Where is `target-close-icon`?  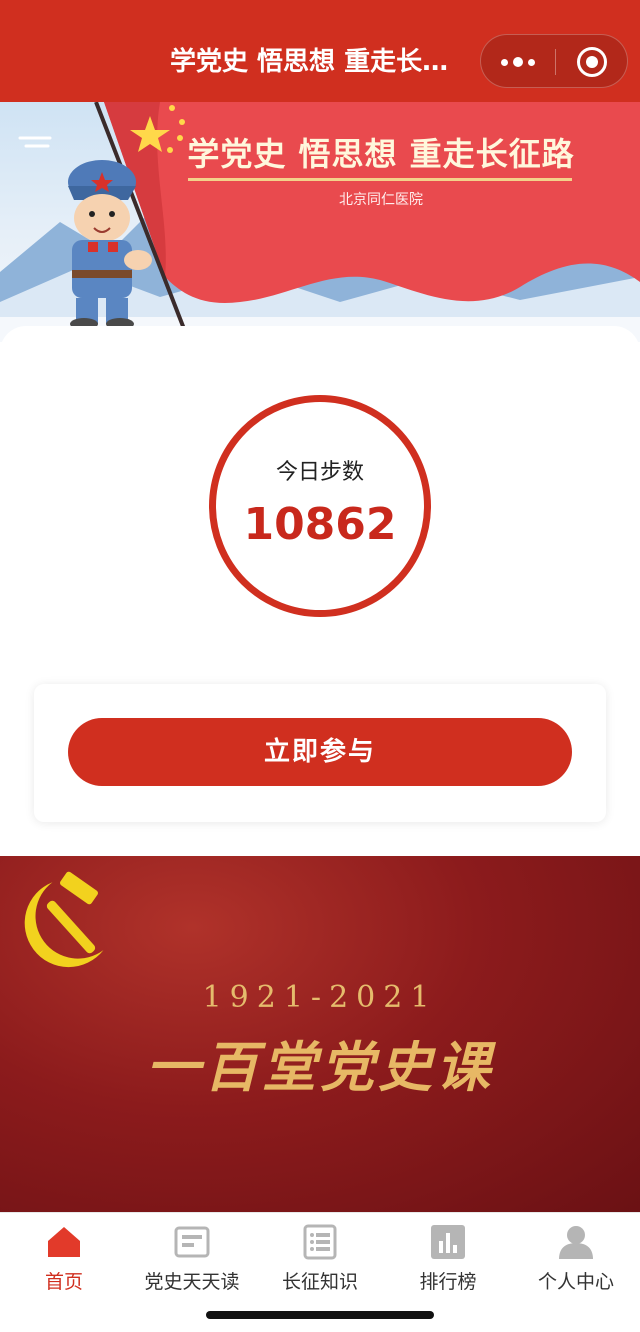 target-close-icon is located at coordinates (592, 62).